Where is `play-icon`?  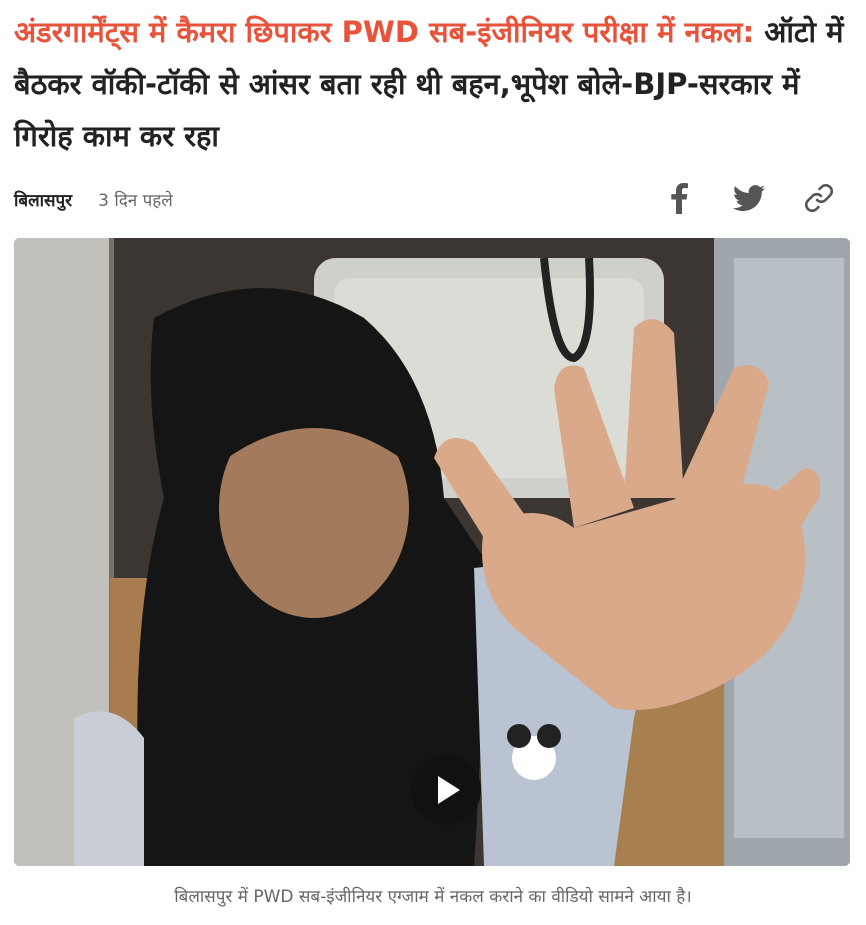
play-icon is located at coordinates (449, 790).